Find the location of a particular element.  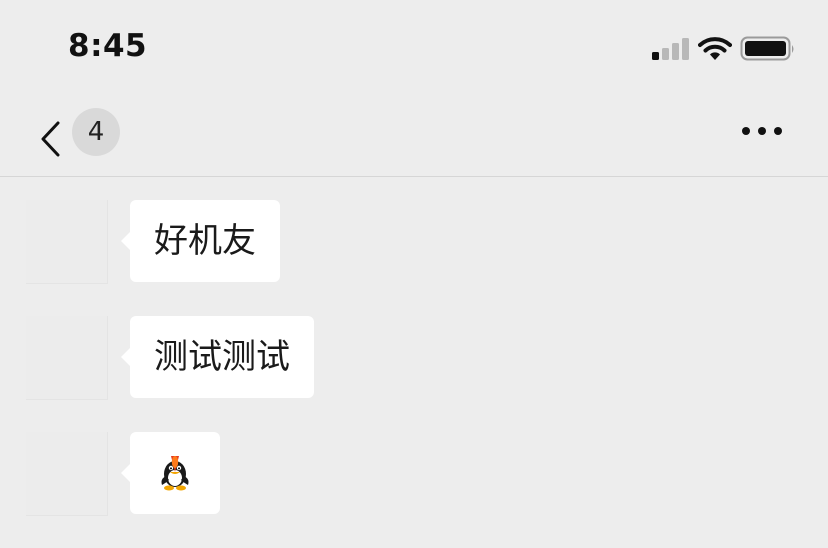

wifi-icon is located at coordinates (715, 48).